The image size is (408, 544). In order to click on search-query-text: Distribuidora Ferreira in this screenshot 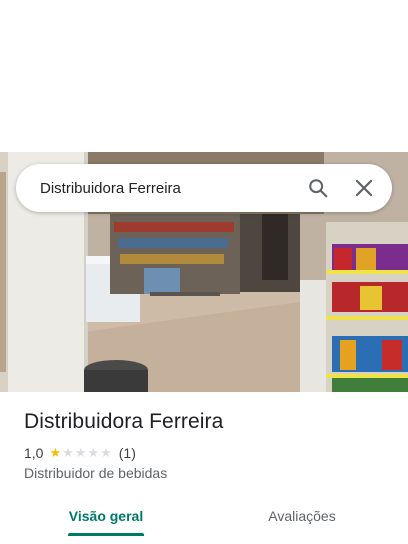, I will do `click(164, 188)`.